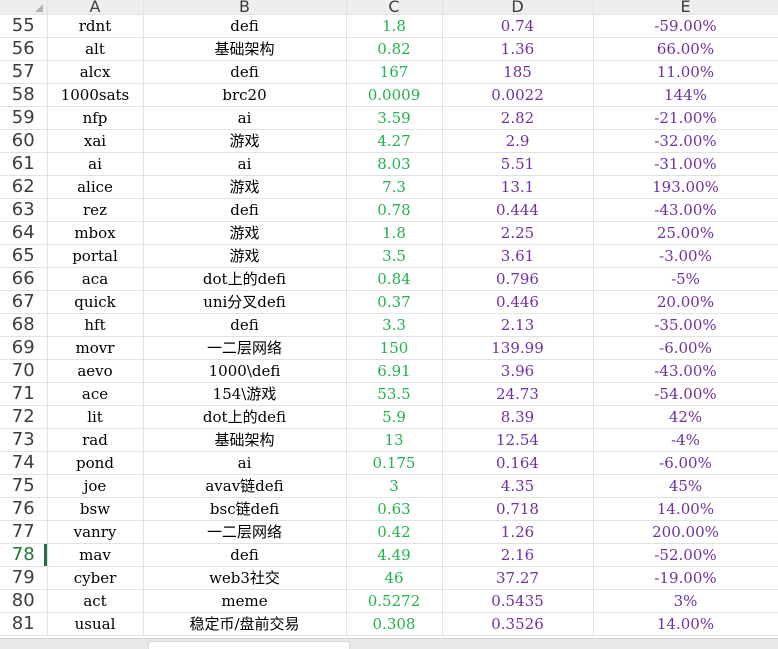  Describe the element at coordinates (394, 118) in the screenshot. I see `cell-c: 3.59` at that location.